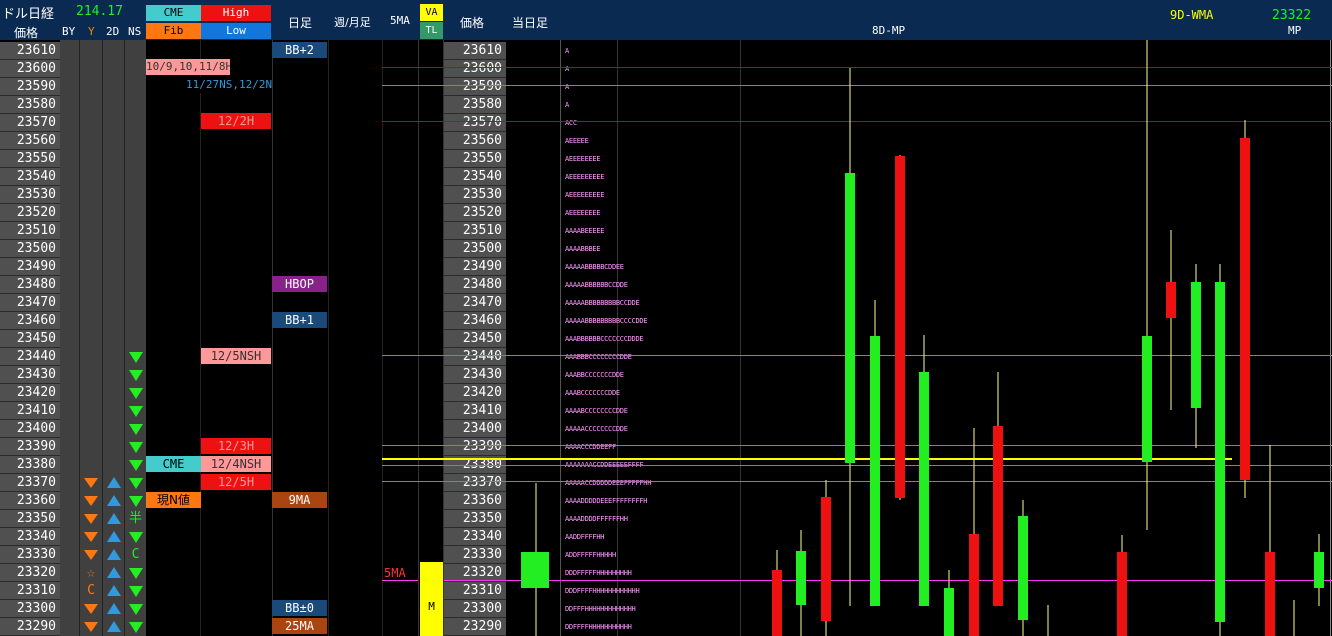  What do you see at coordinates (431, 606) in the screenshot?
I see `tag-m: M` at bounding box center [431, 606].